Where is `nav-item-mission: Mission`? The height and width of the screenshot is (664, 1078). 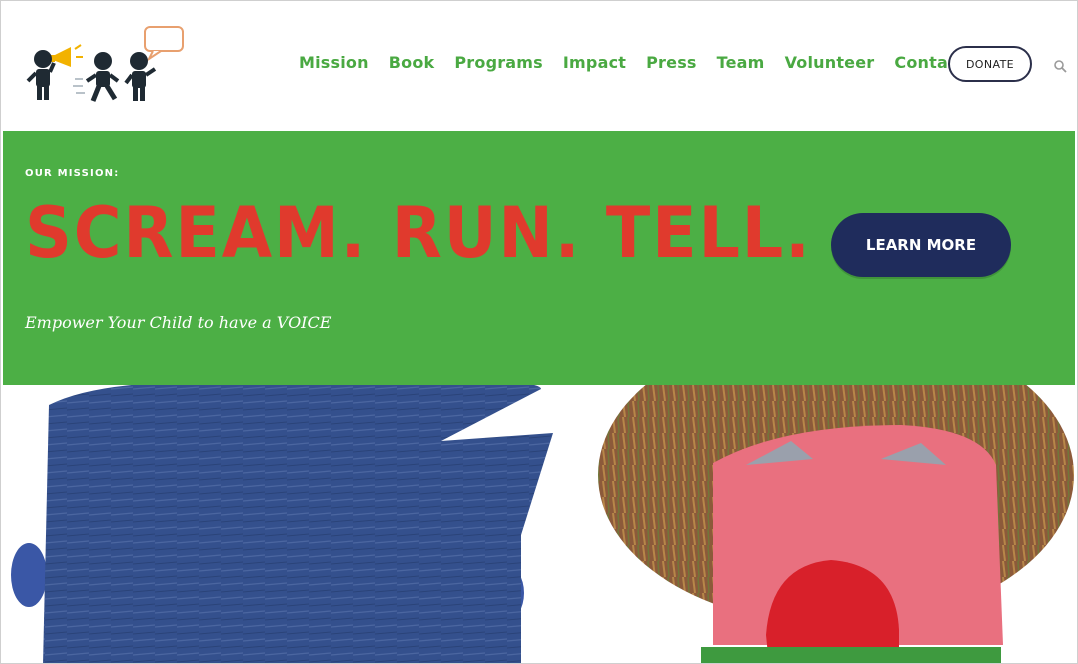
nav-item-mission: Mission is located at coordinates (334, 62).